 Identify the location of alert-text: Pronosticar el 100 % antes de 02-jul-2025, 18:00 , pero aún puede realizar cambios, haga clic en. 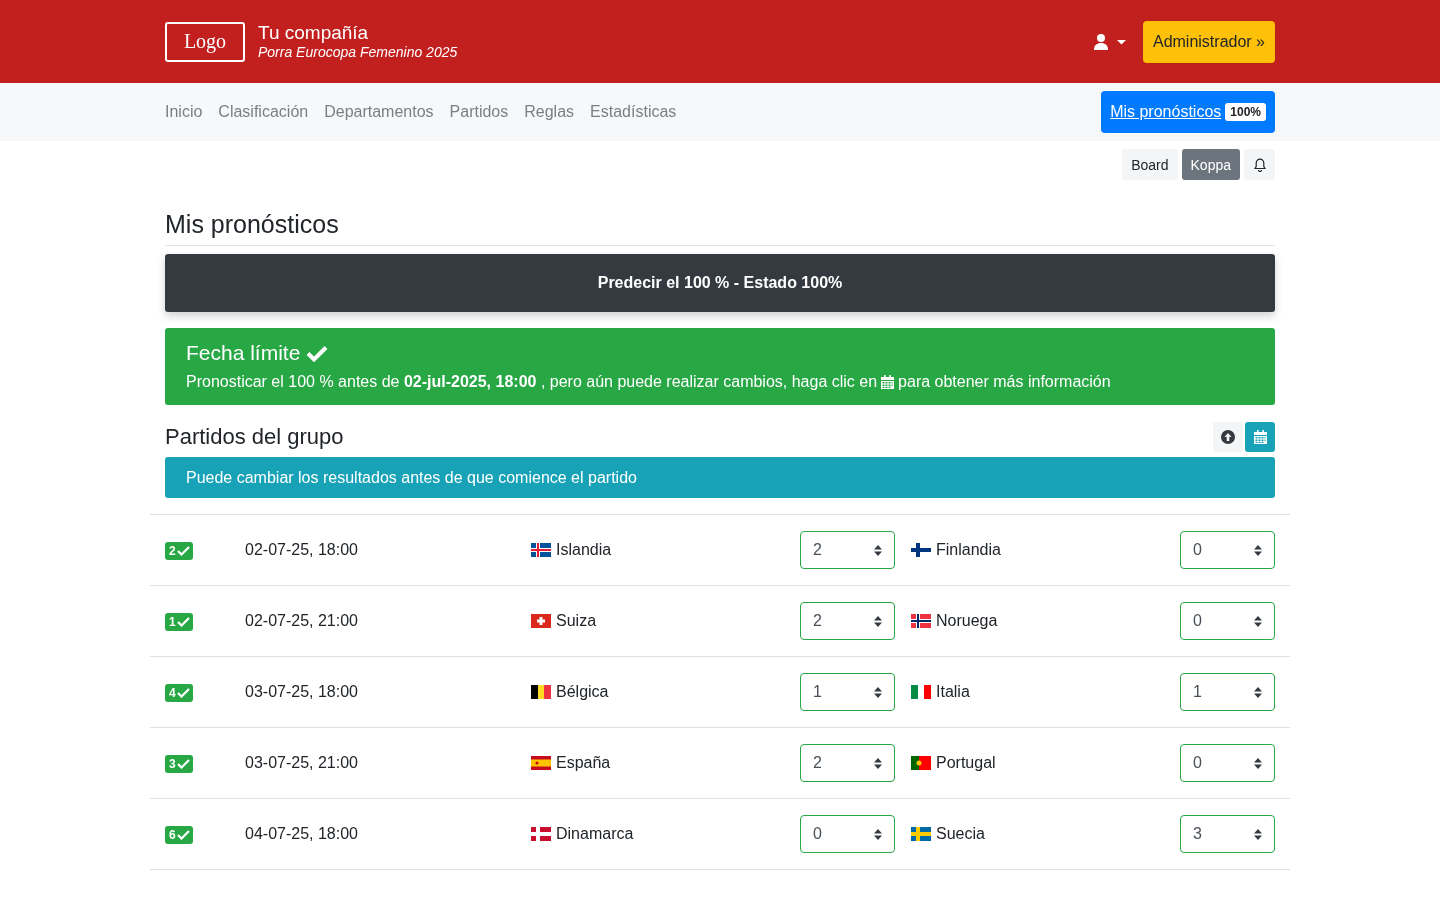
(532, 382).